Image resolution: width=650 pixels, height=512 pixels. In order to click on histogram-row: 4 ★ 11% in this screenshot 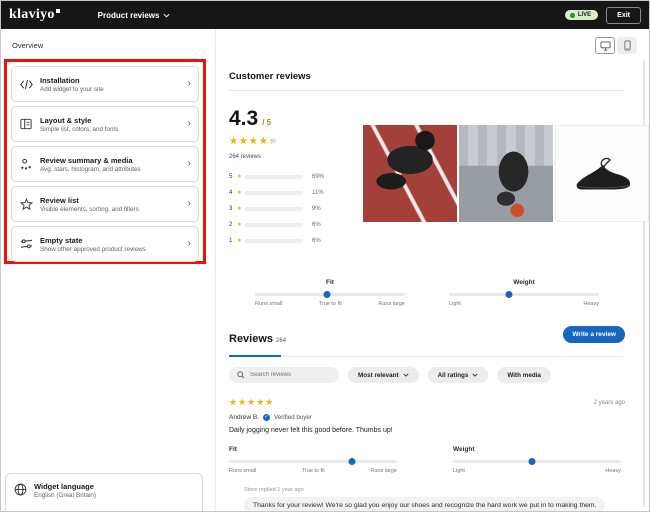, I will do `click(288, 192)`.